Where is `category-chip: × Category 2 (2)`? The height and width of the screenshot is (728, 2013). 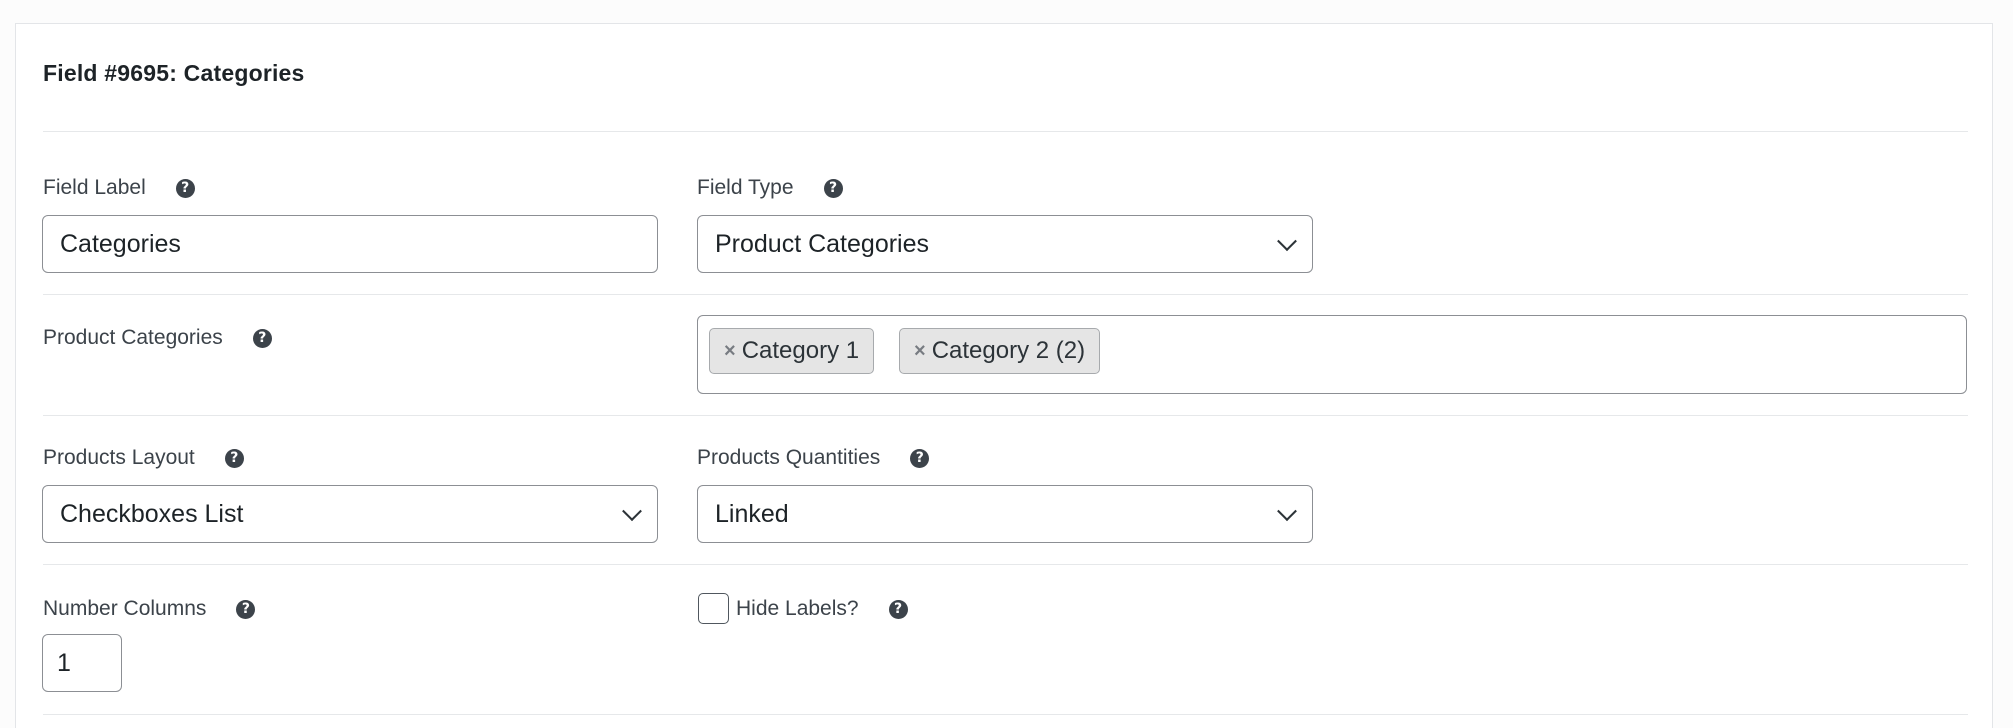 category-chip: × Category 2 (2) is located at coordinates (1000, 351).